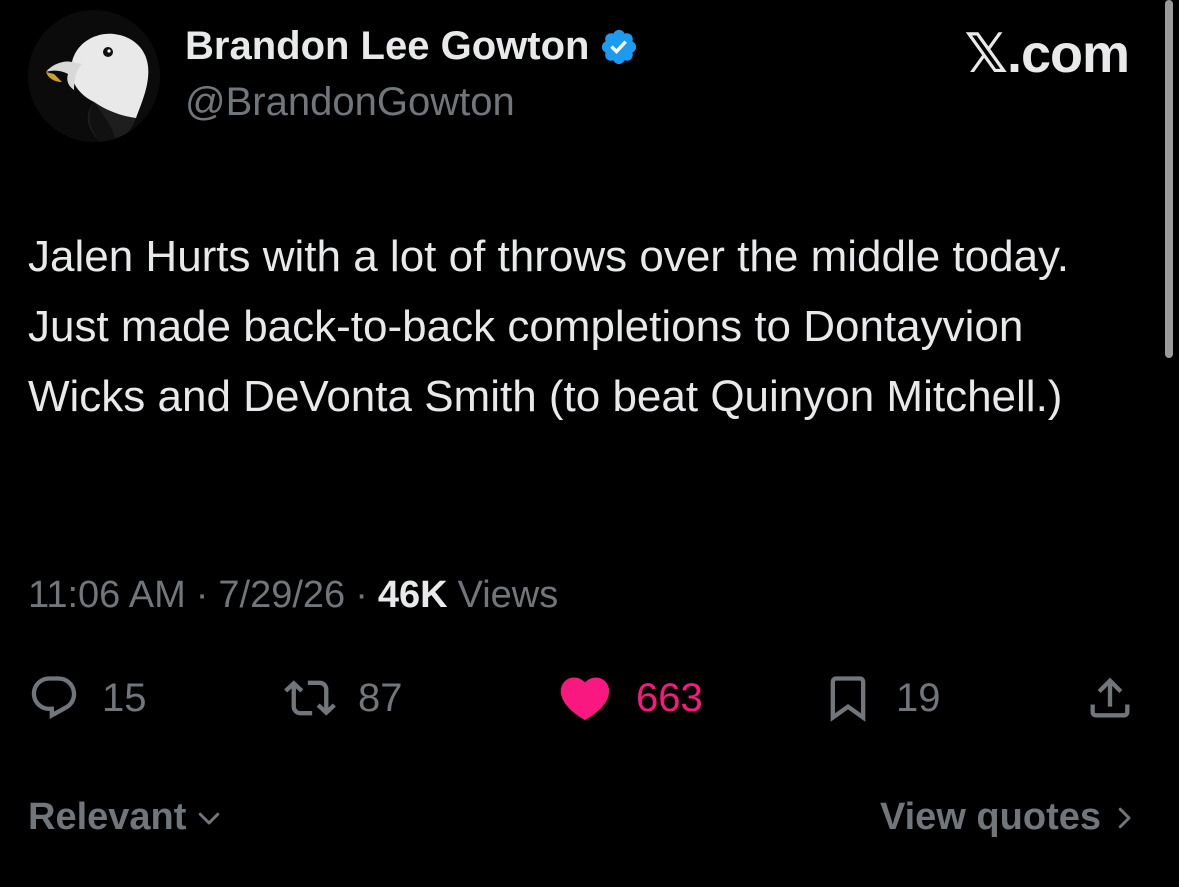 Image resolution: width=1179 pixels, height=887 pixels. What do you see at coordinates (412, 595) in the screenshot?
I see `views-count: 46K` at bounding box center [412, 595].